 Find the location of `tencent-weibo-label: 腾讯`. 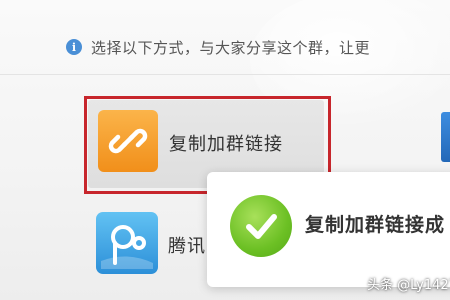

tencent-weibo-label: 腾讯 is located at coordinates (187, 245).